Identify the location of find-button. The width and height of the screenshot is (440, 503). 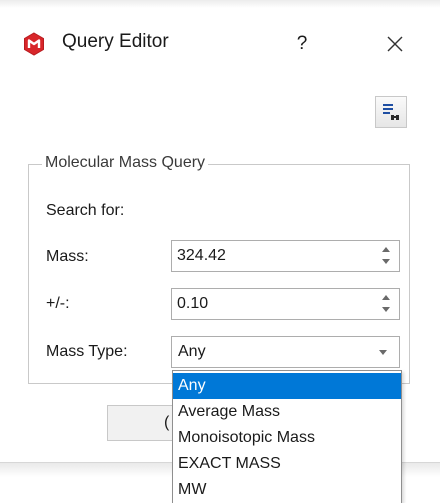
(391, 112).